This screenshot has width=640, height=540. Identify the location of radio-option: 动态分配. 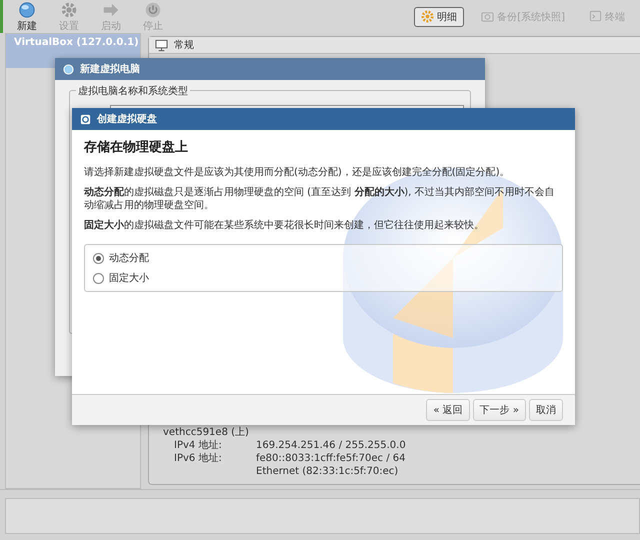
(323, 258).